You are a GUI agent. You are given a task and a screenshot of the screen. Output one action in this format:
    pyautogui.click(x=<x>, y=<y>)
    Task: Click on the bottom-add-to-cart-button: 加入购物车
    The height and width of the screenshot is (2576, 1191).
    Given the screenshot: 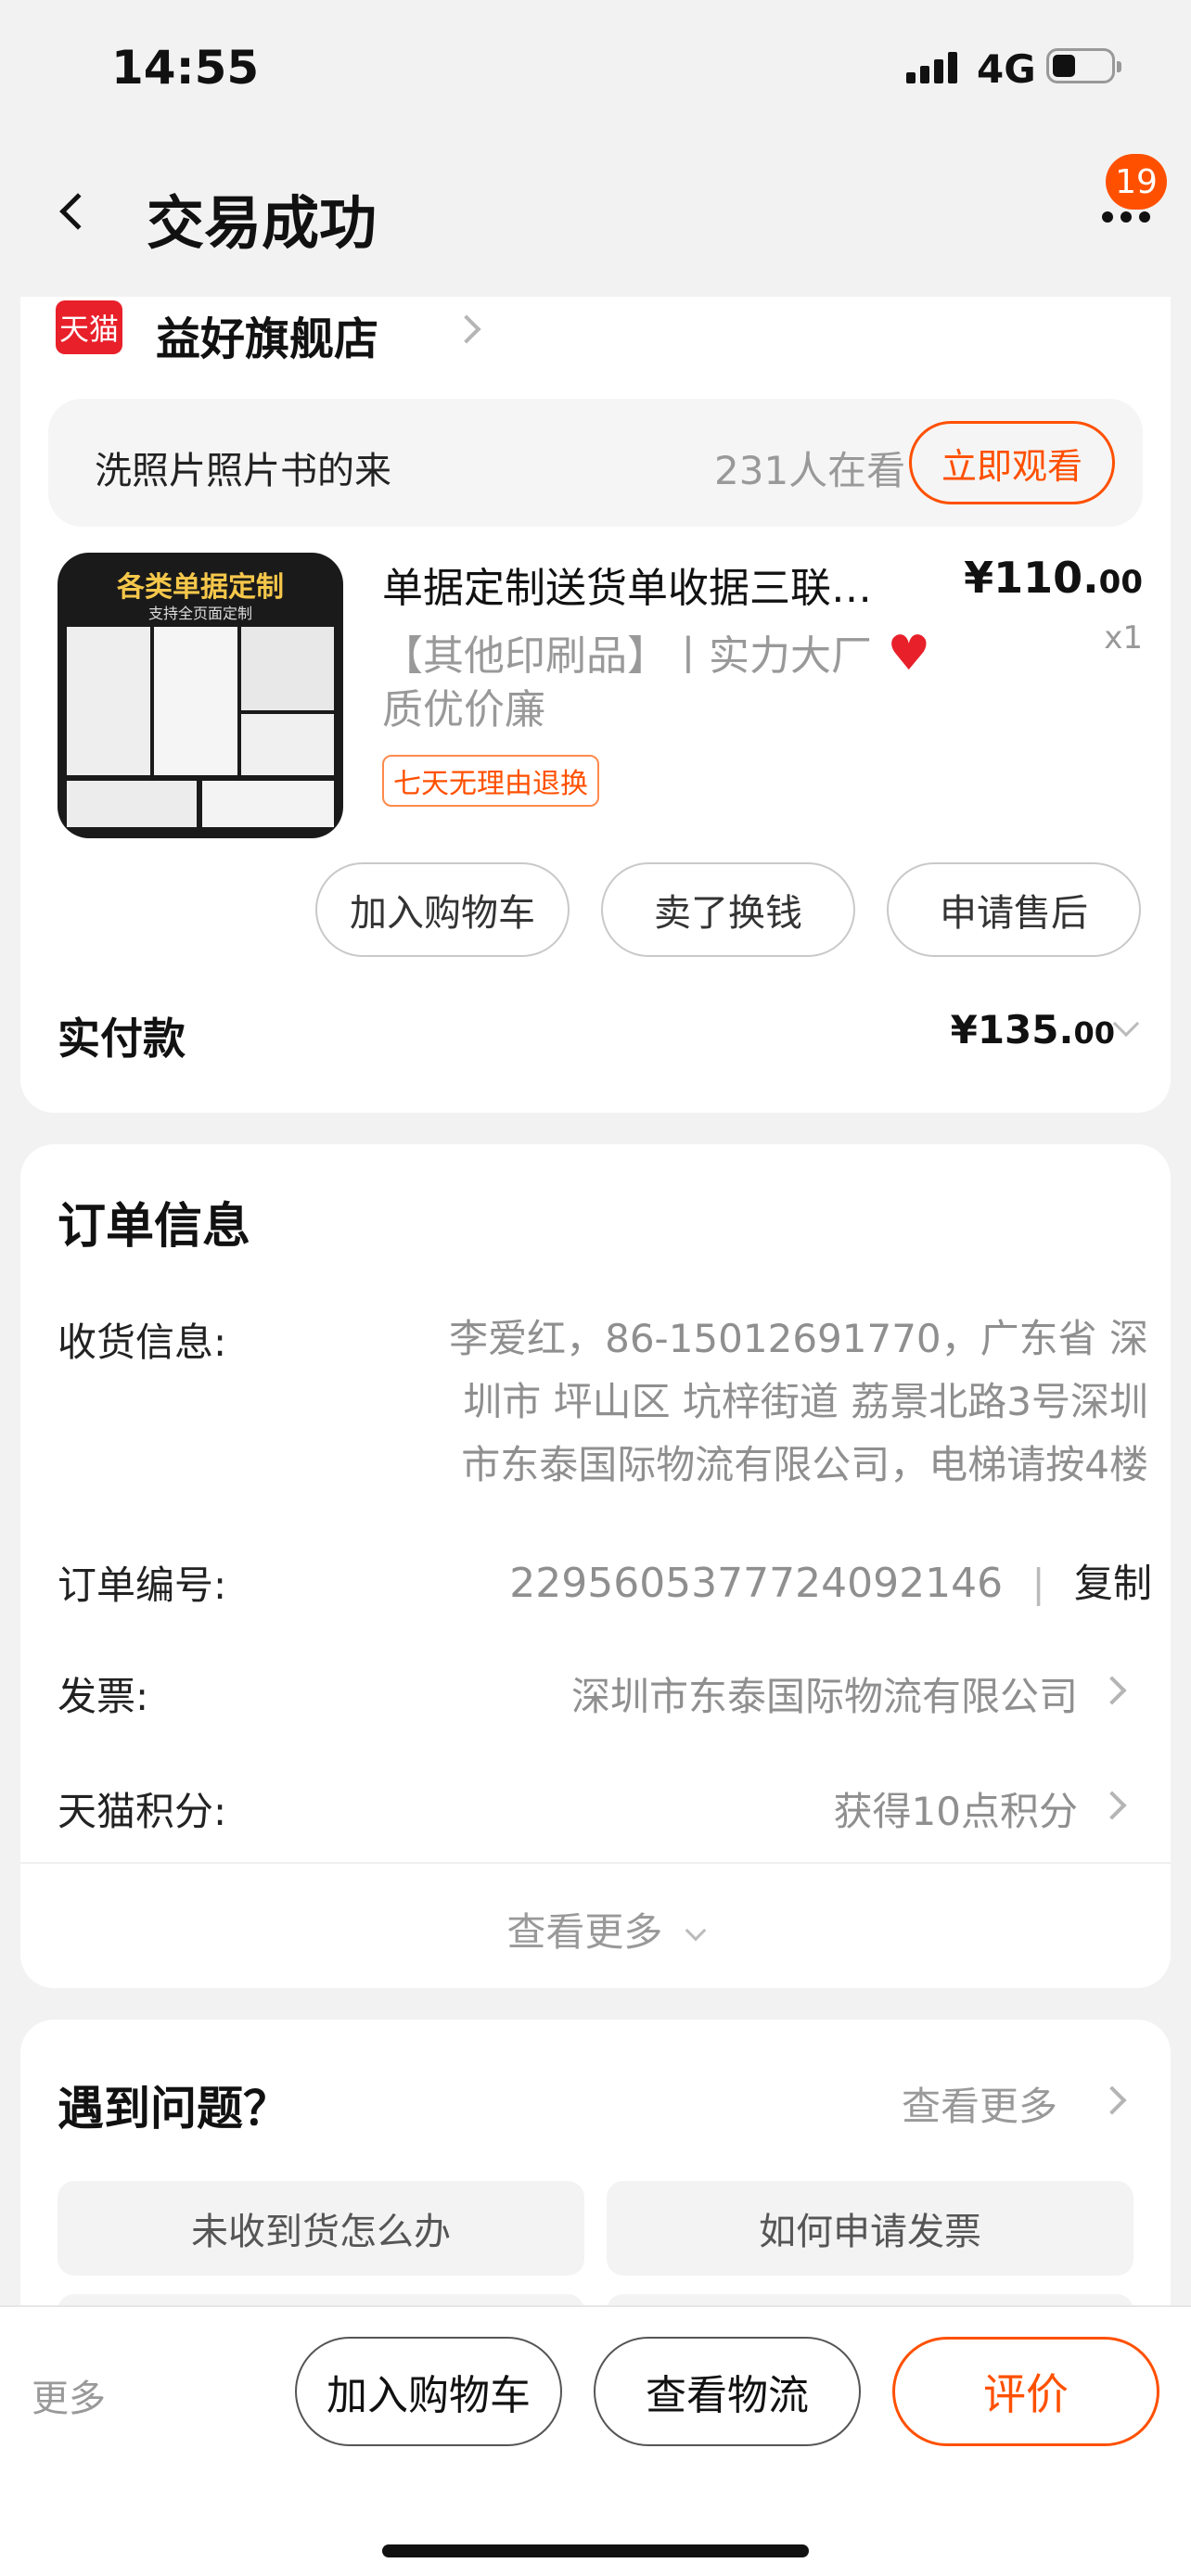 What is the action you would take?
    pyautogui.click(x=428, y=2392)
    